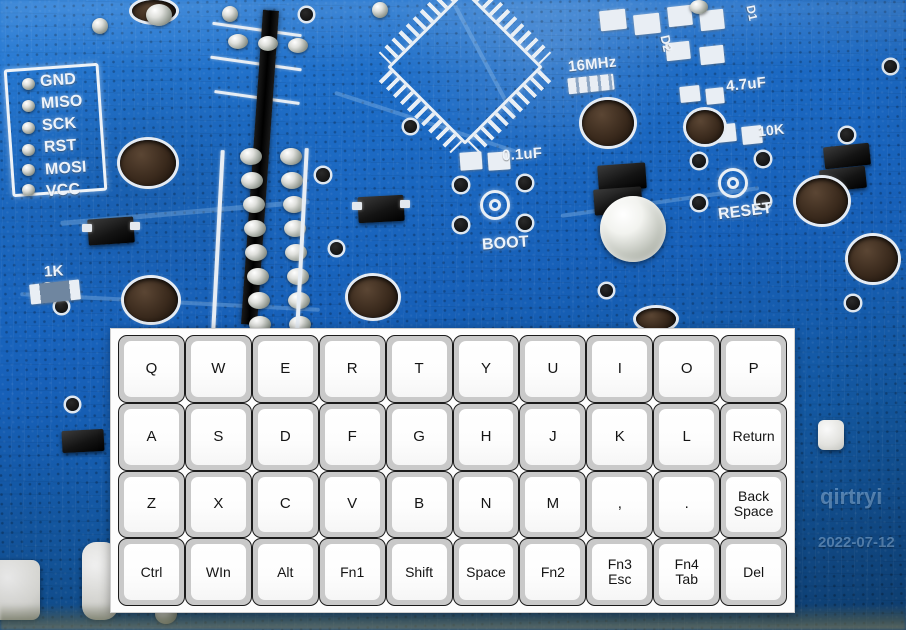  Describe the element at coordinates (505, 243) in the screenshot. I see `silkscreen-text: BOOT` at that location.